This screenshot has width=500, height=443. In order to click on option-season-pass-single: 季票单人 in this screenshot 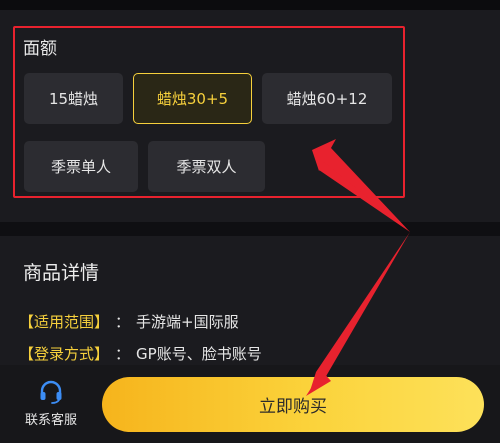, I will do `click(81, 166)`.